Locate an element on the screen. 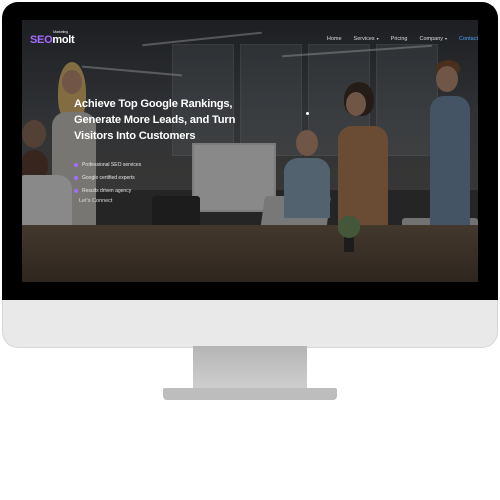 This screenshot has width=500, height=500. lets-connect-link: Let's Connect is located at coordinates (95, 201).